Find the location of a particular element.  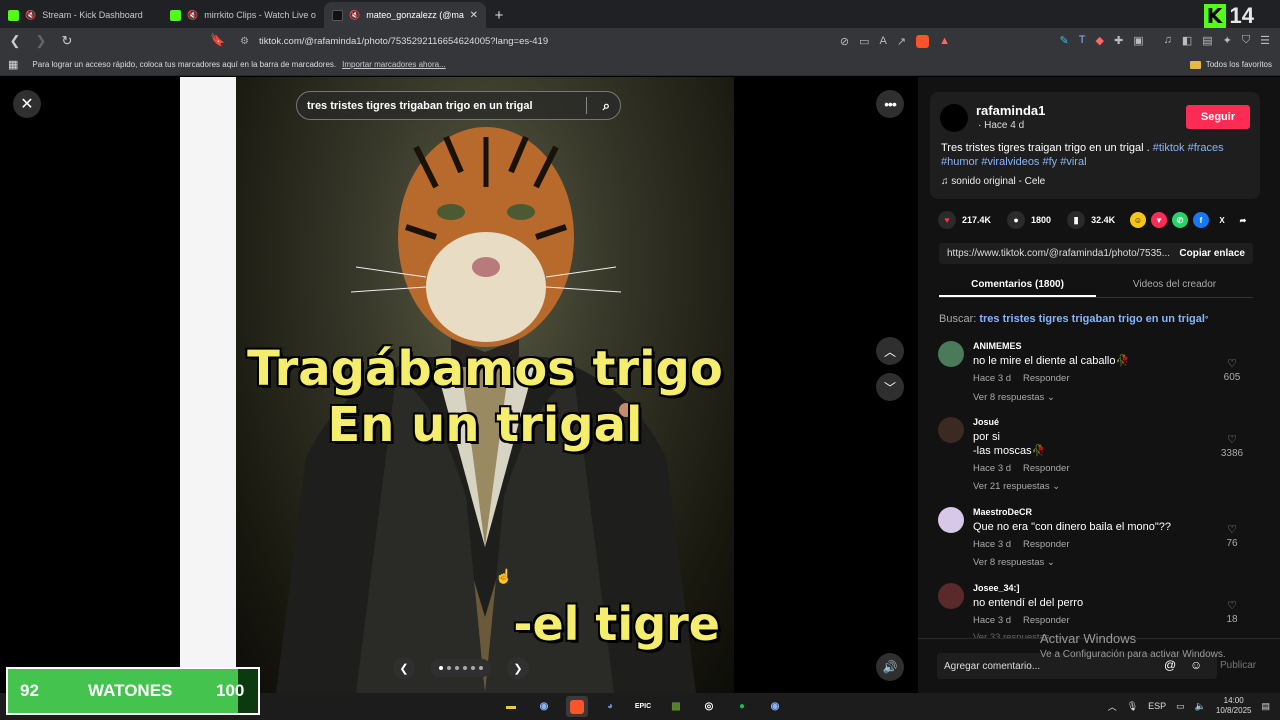

reload-icon: ↻ is located at coordinates (67, 41).